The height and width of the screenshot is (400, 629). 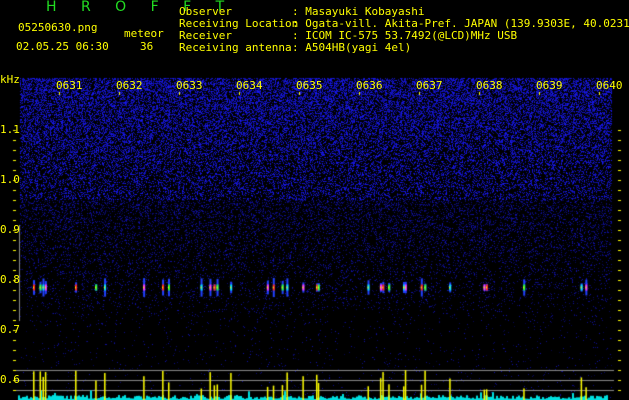 I want to click on y-axis-unit: kHz, so click(x=10, y=79).